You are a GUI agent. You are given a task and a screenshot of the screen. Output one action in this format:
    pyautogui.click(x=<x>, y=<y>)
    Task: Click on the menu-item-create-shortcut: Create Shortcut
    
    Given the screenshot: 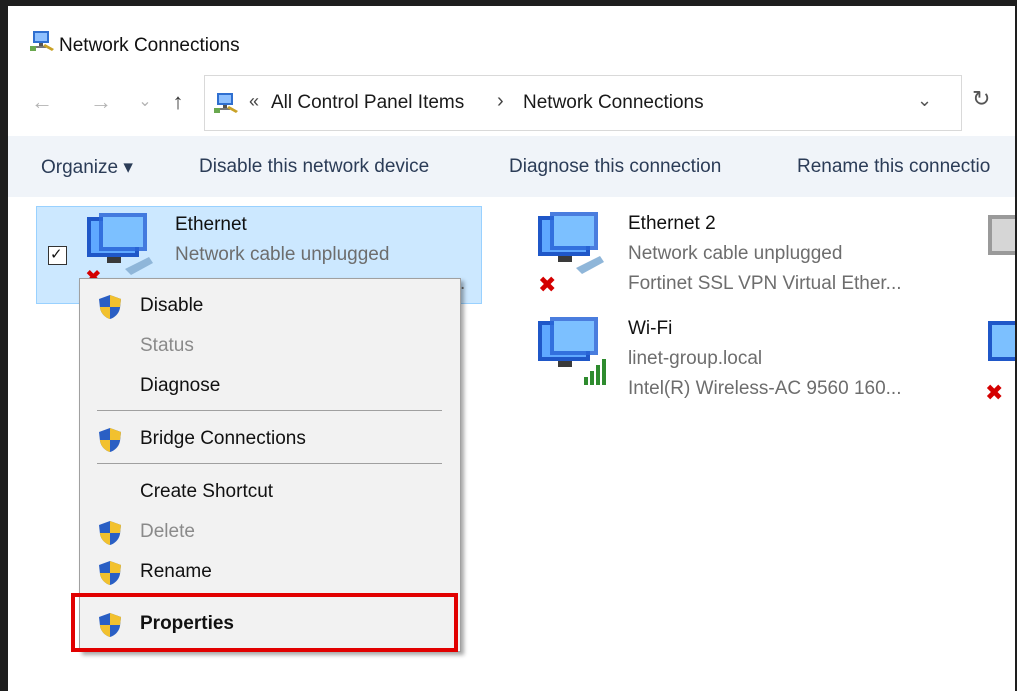 What is the action you would take?
    pyautogui.click(x=270, y=492)
    